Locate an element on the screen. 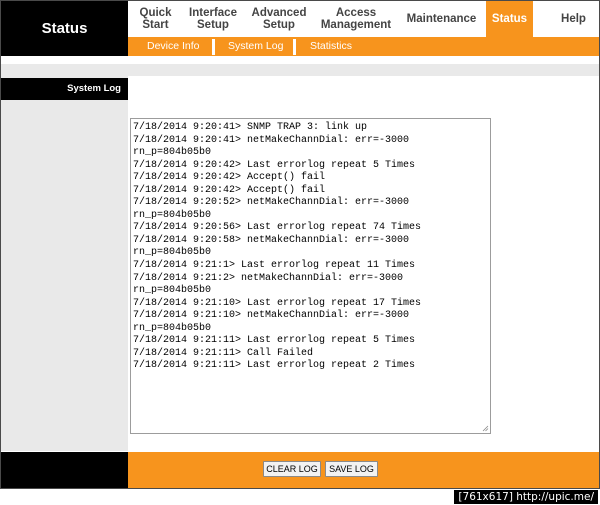 The image size is (600, 505). nav-access-management-line1: Access is located at coordinates (356, 13).